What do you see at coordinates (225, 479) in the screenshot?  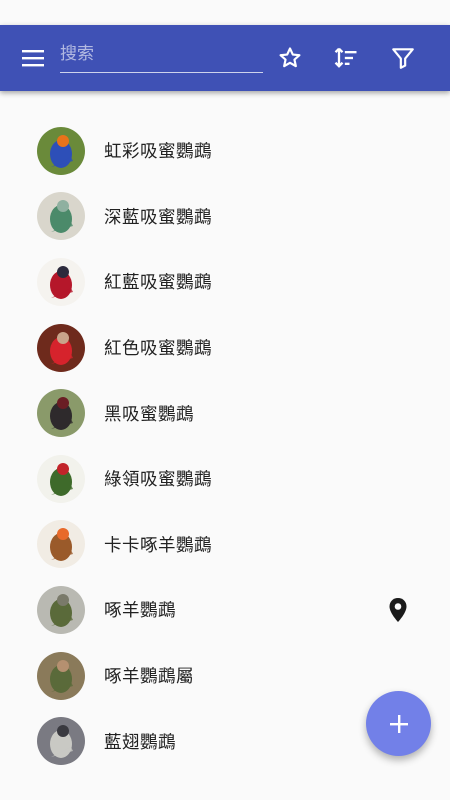 I see `list-item: 綠領吸蜜鸚鵡` at bounding box center [225, 479].